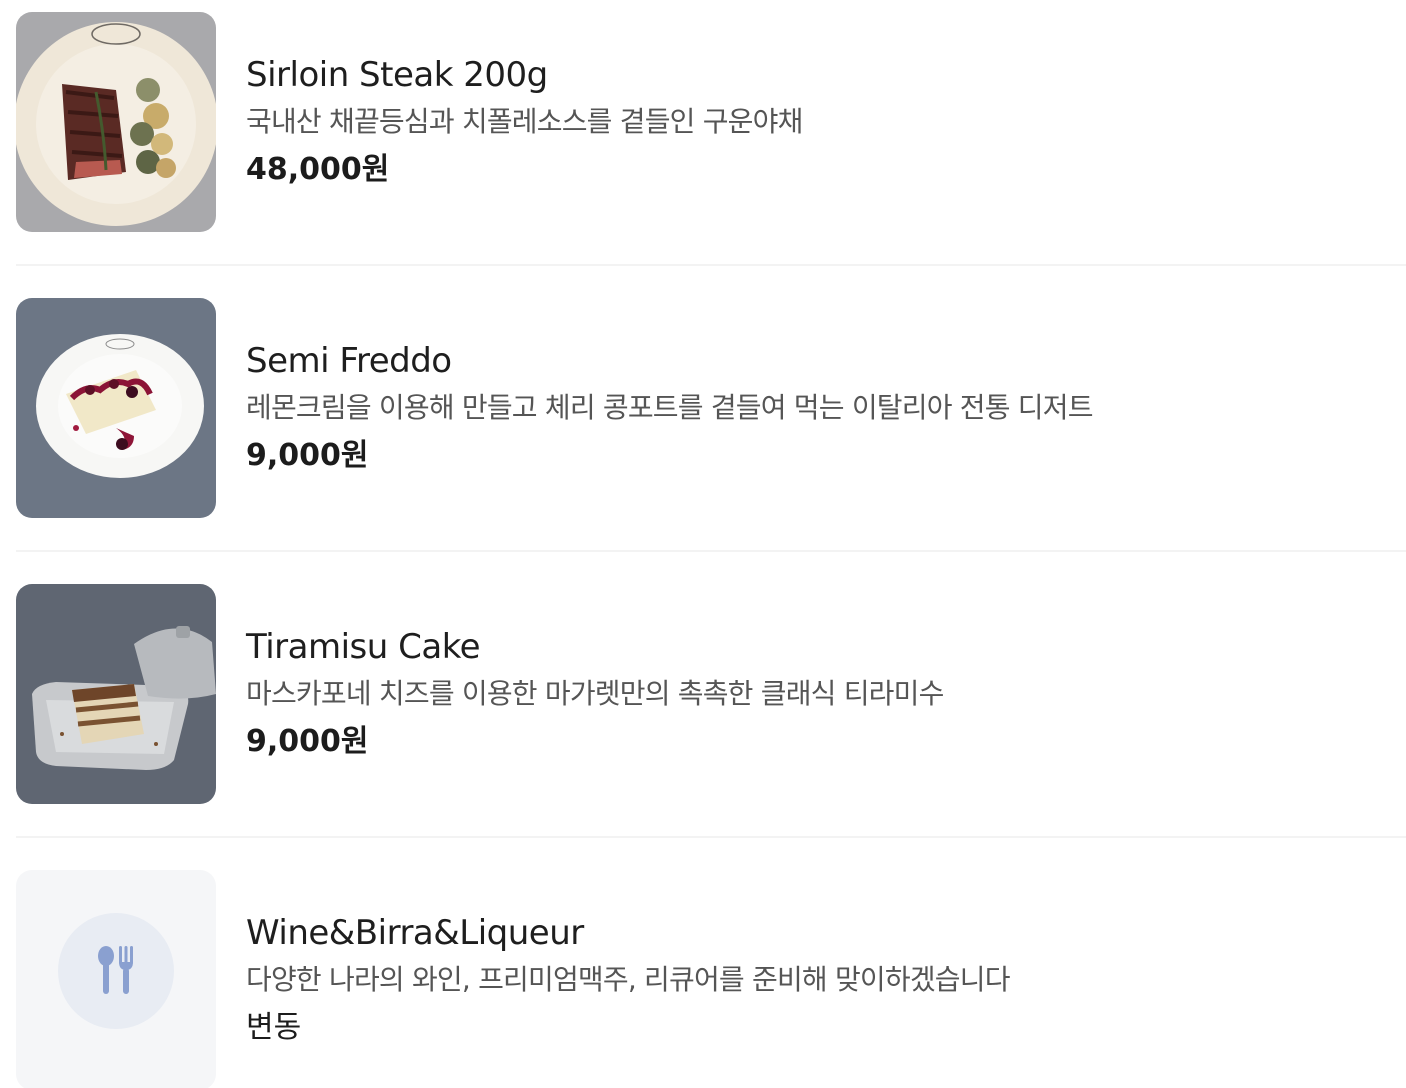  What do you see at coordinates (628, 979) in the screenshot?
I see `menu-item-description: 다양한 나라의 와인, 프리미엄맥주, 리큐어를 준비해 맞이하겠습니다` at bounding box center [628, 979].